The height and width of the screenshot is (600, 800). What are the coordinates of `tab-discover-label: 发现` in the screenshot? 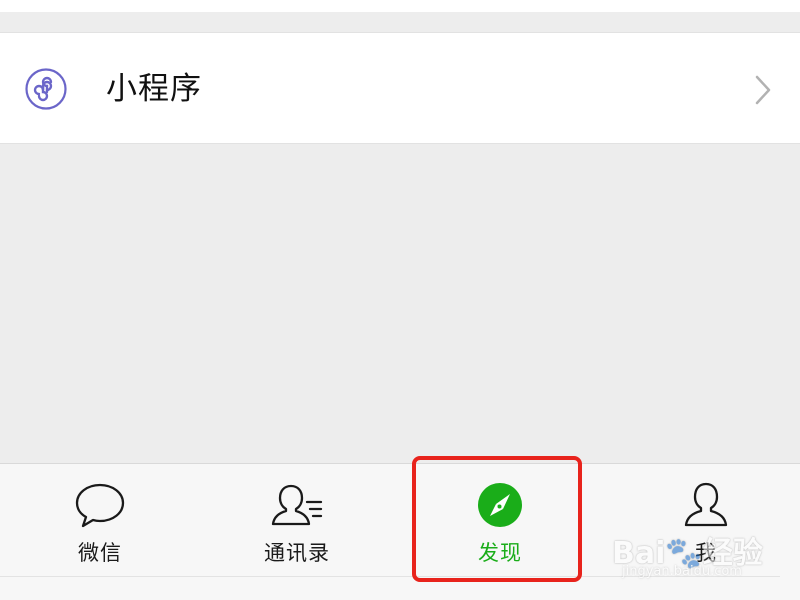 It's located at (500, 553).